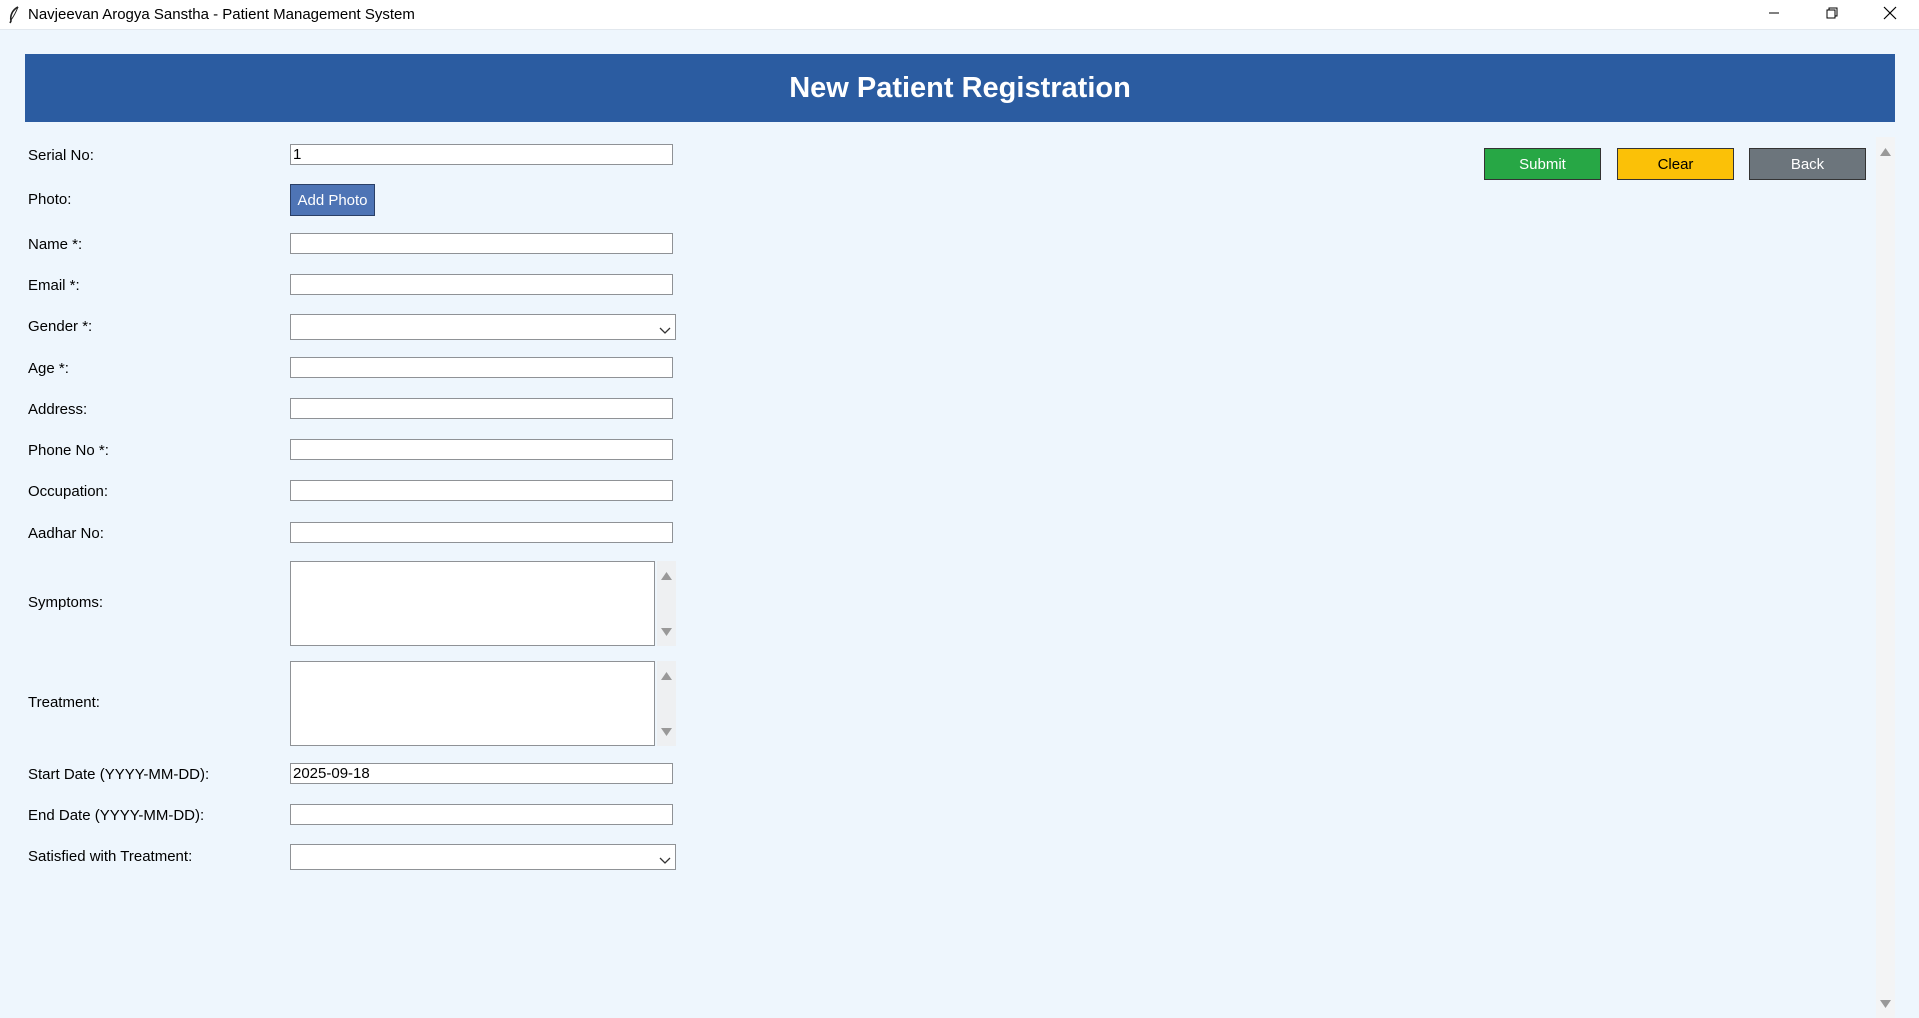  I want to click on feather-icon, so click(14, 15).